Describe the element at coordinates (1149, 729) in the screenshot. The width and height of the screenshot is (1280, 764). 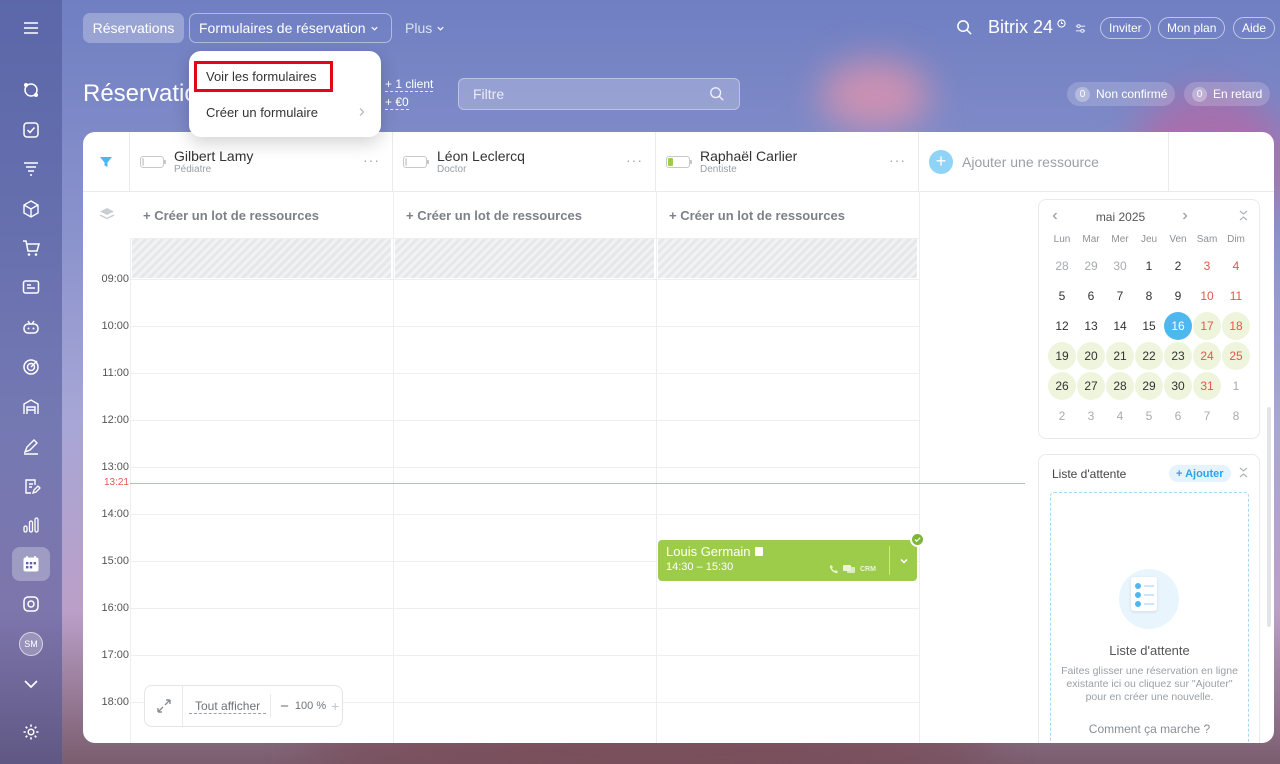
I see `how-it-works-link: Comment ça marche ?` at that location.